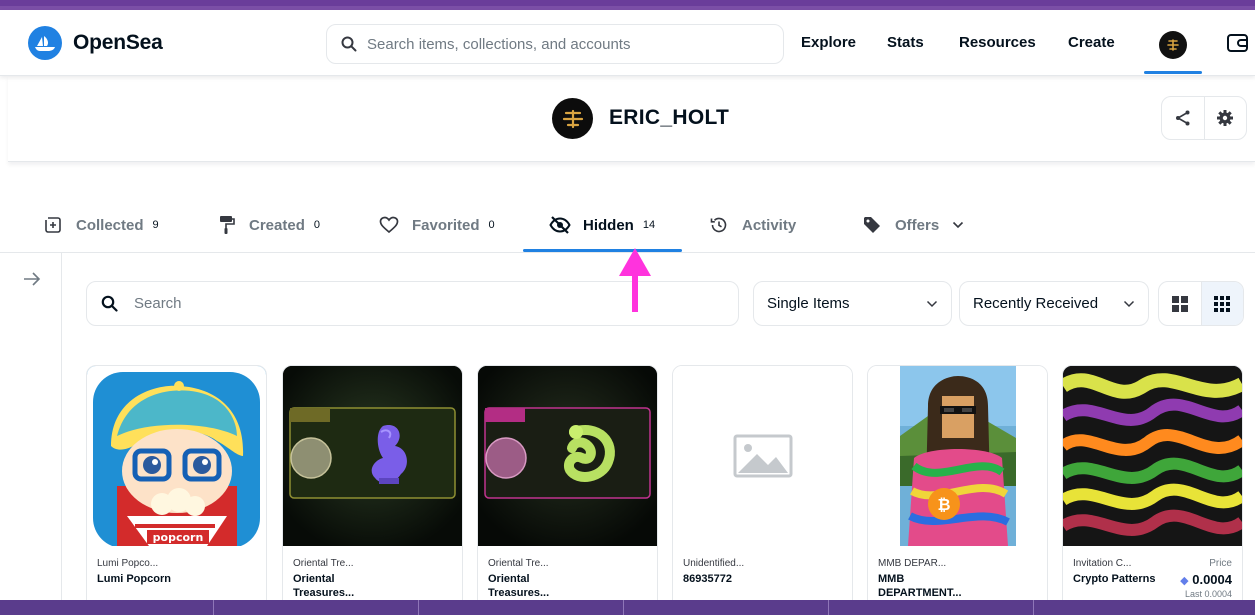 Image resolution: width=1255 pixels, height=615 pixels. I want to click on nft-image-lumi-popcorn: popcorn, so click(176, 456).